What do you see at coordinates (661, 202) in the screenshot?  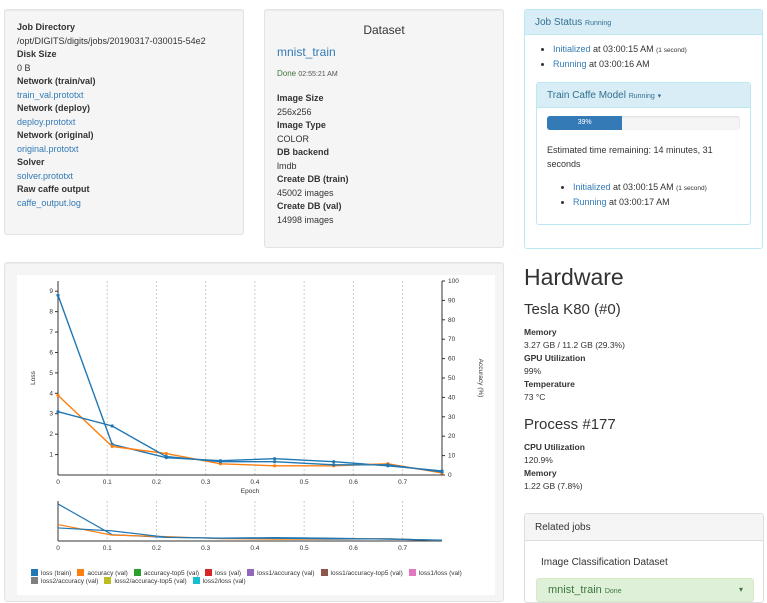 I see `status-history-item: Running at 03:00:17 AM` at bounding box center [661, 202].